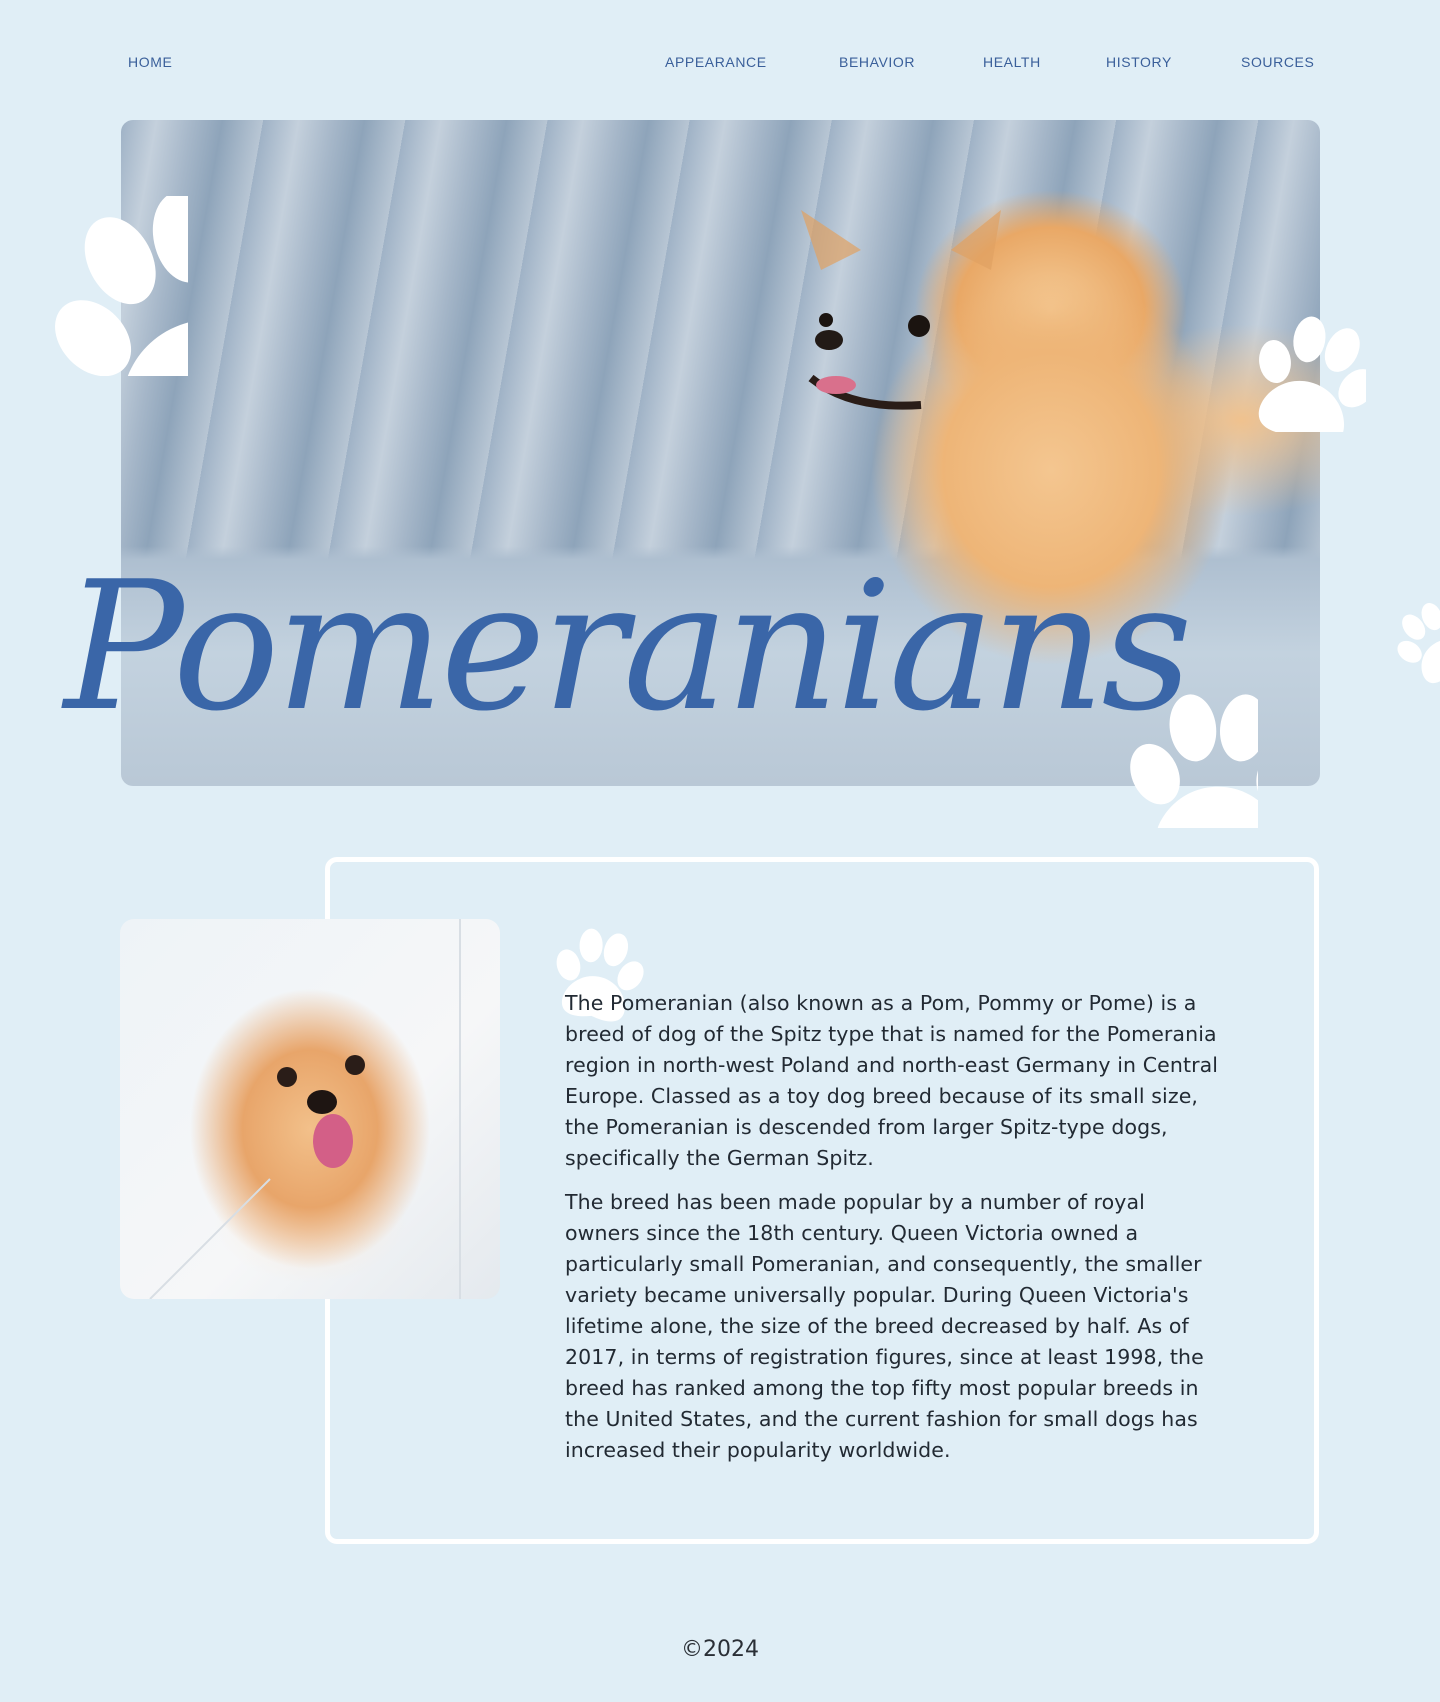  What do you see at coordinates (310, 1109) in the screenshot?
I see `pomeranian-smiling-photo` at bounding box center [310, 1109].